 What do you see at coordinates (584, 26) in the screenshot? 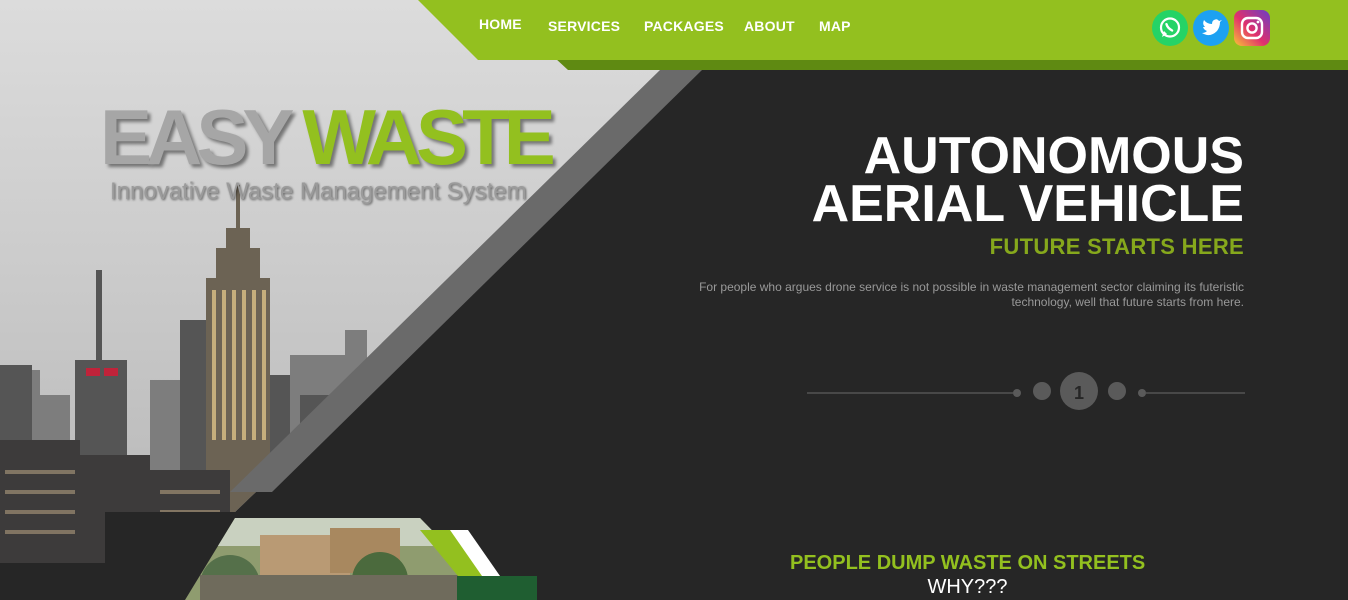
I see `nav-services: SERVICES` at bounding box center [584, 26].